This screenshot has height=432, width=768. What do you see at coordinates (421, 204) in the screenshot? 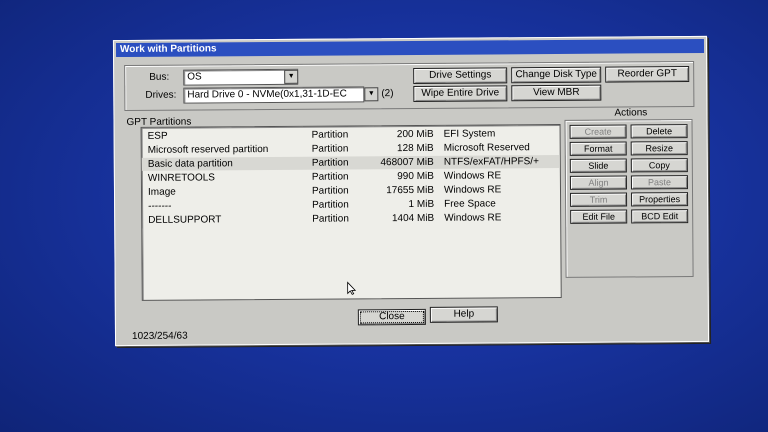
I see `partition-size: 1 MiB` at bounding box center [421, 204].